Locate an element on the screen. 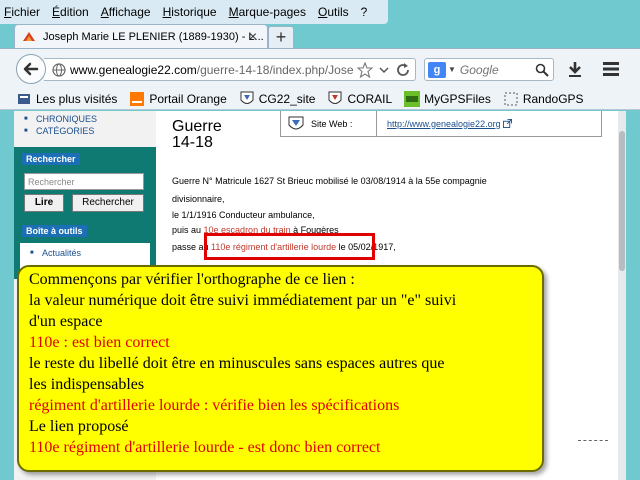  hamburger-menu-icon is located at coordinates (611, 69).